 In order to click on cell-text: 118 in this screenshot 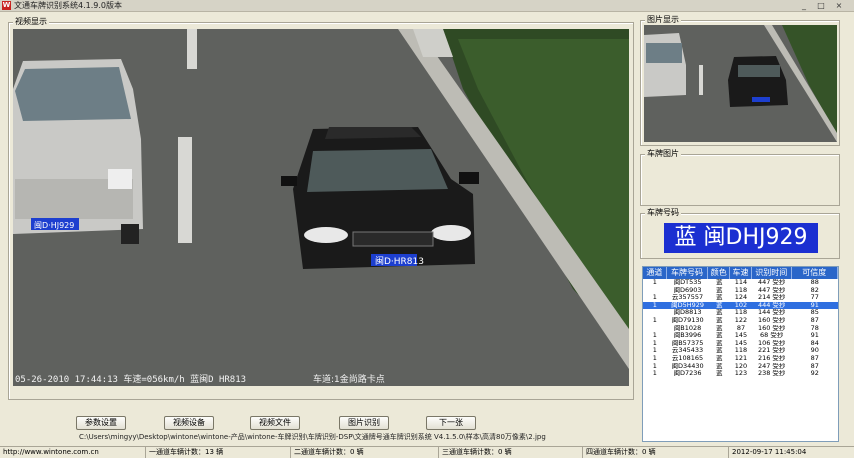, I will do `click(741, 313)`.